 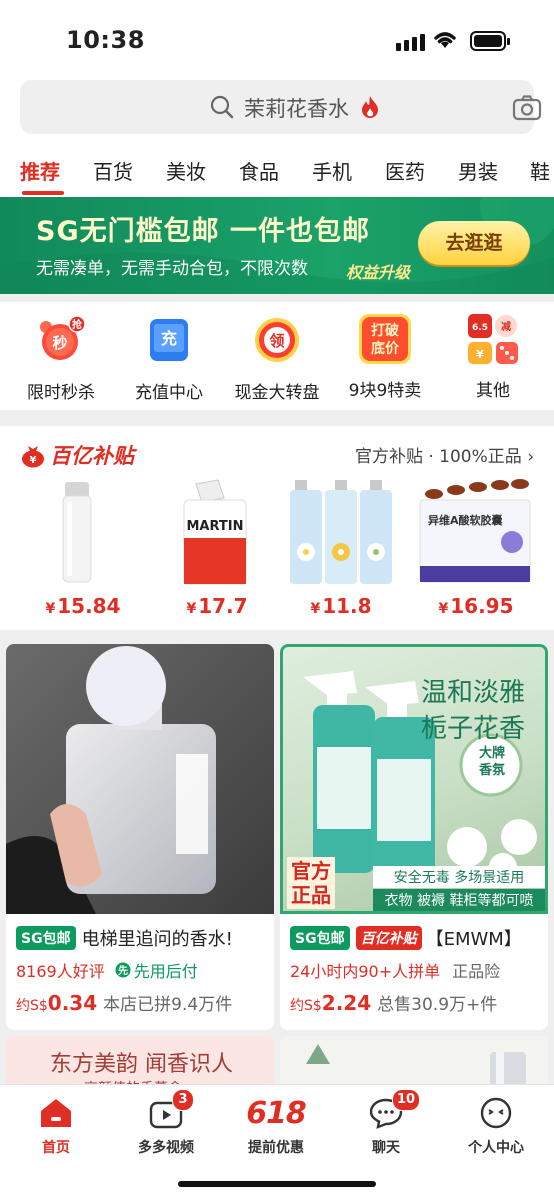 I want to click on shortcut-flash-sale: 秒 抢 限时秒杀, so click(x=61, y=359).